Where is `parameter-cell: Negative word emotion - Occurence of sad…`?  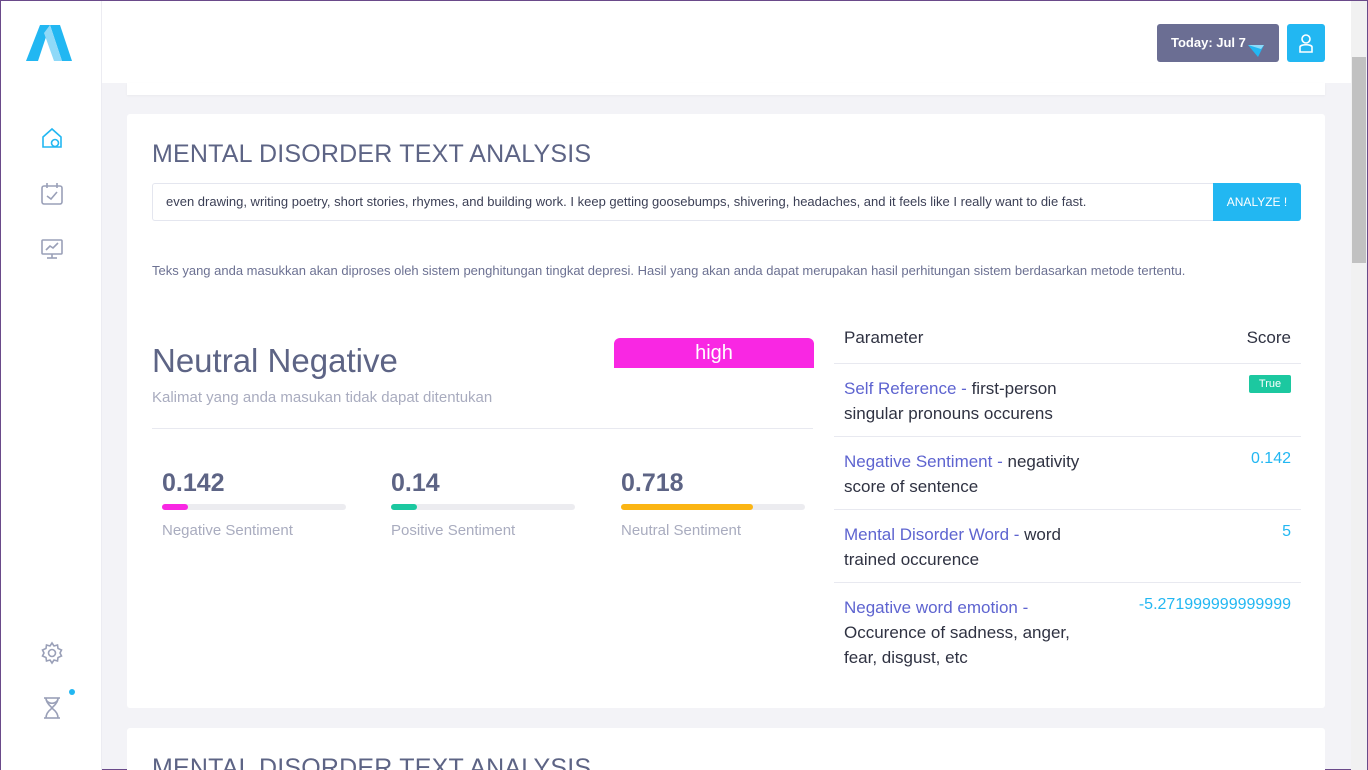
parameter-cell: Negative word emotion - Occurence of sad… is located at coordinates (974, 632).